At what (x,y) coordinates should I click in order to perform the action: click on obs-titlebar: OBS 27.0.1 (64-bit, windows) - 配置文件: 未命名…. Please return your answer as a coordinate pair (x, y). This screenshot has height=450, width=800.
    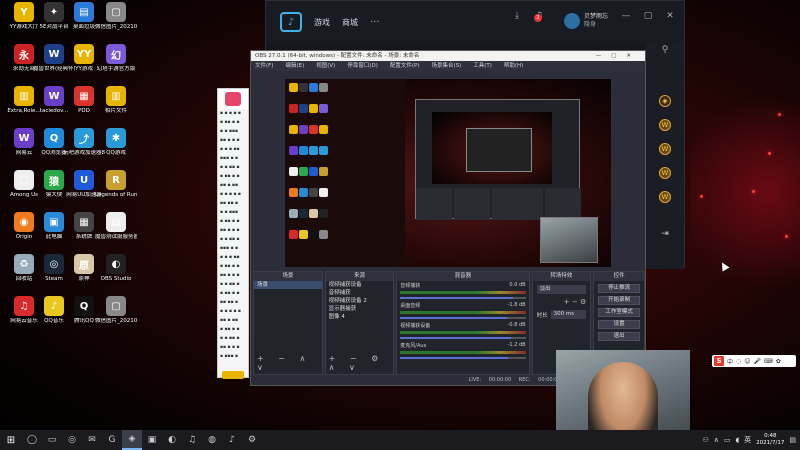
    Looking at the image, I should click on (448, 56).